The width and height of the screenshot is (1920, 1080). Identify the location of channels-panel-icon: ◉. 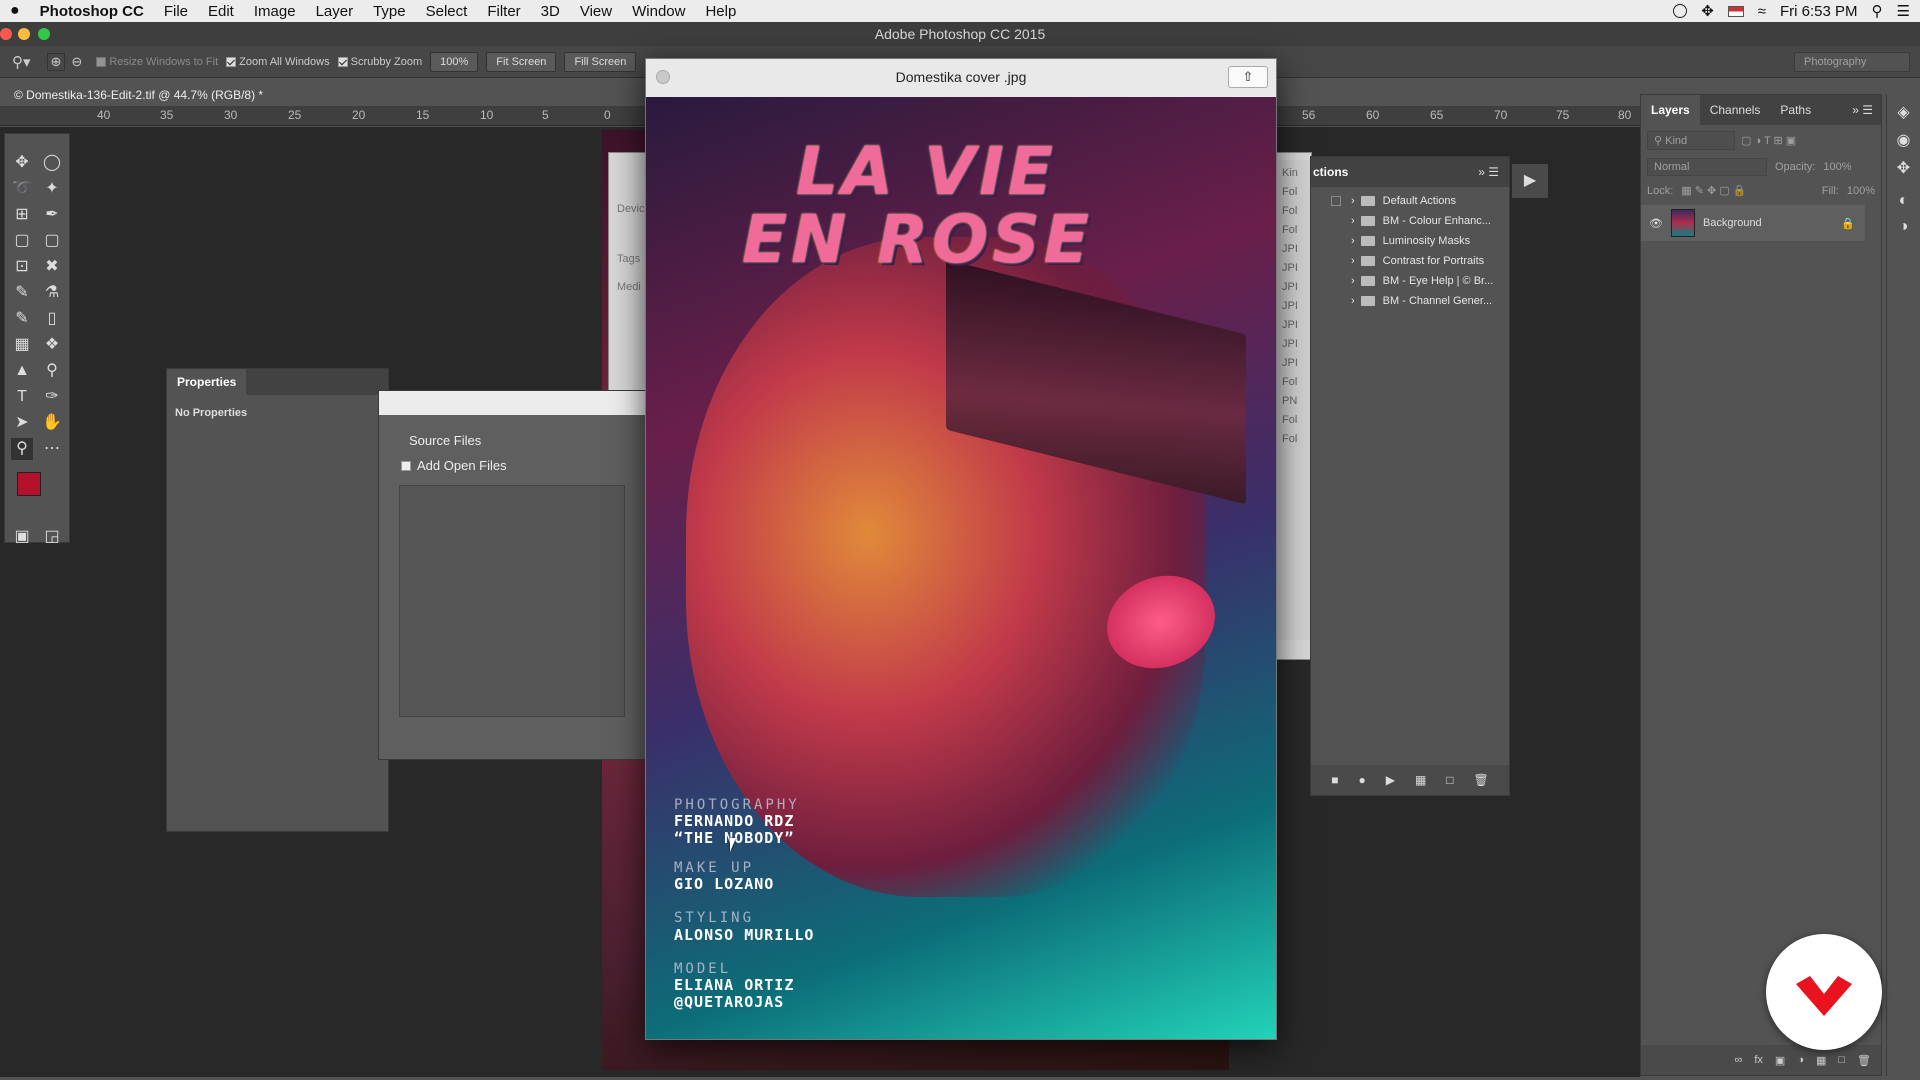
(1903, 140).